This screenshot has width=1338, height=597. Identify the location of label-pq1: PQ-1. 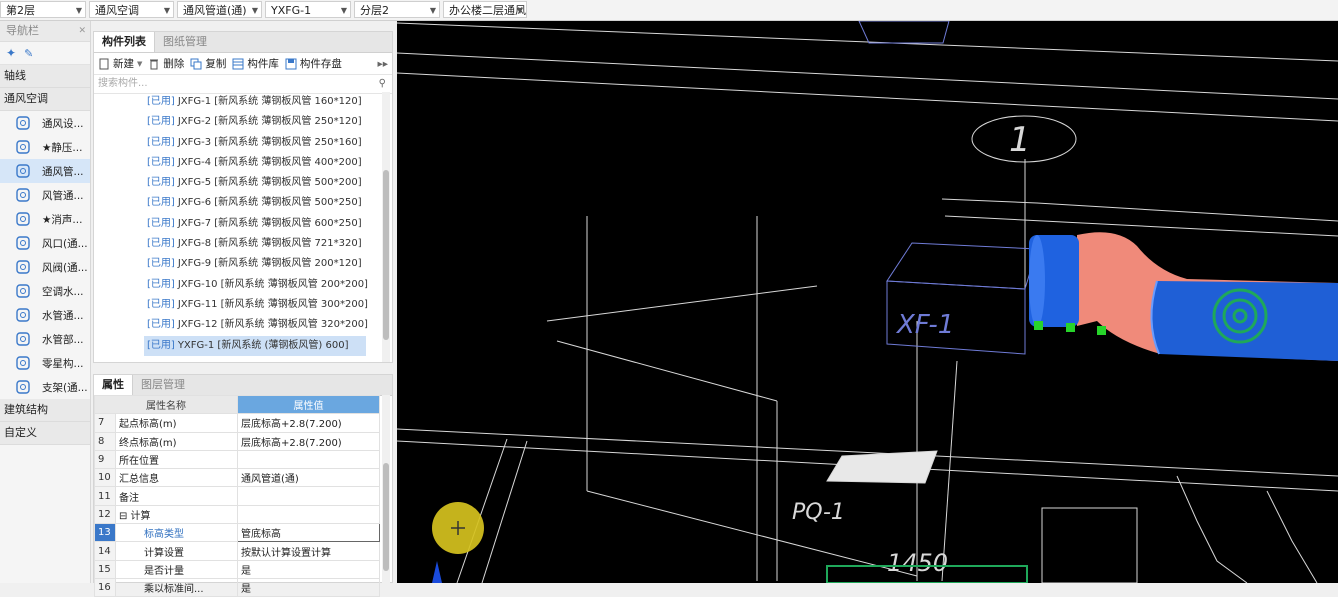
(818, 512).